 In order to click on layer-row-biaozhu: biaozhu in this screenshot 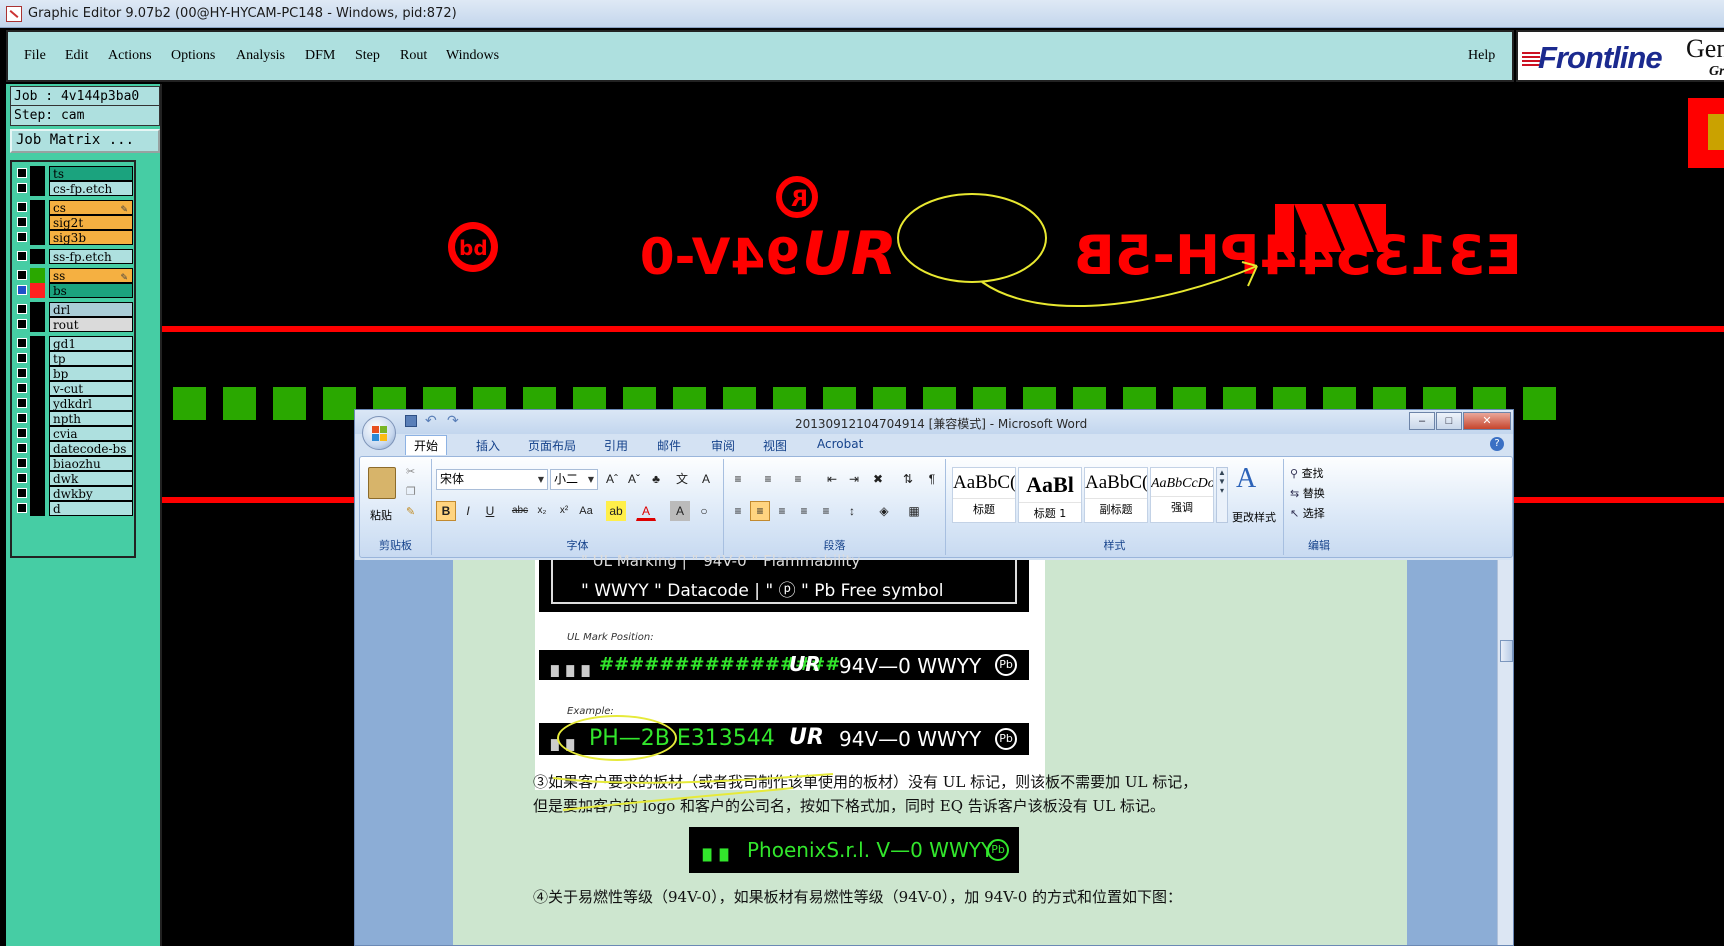, I will do `click(73, 463)`.